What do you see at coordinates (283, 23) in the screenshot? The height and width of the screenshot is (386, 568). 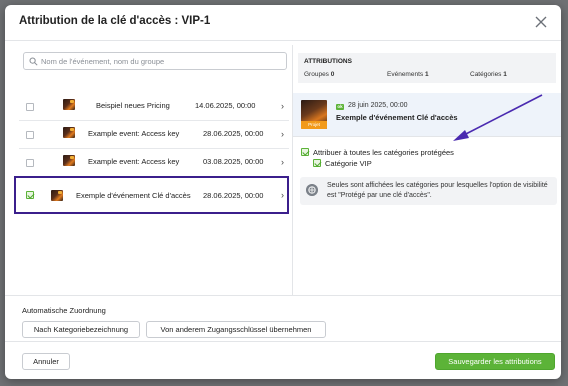 I see `dialog-header: Attribution de la clé d'accès : VIP-1` at bounding box center [283, 23].